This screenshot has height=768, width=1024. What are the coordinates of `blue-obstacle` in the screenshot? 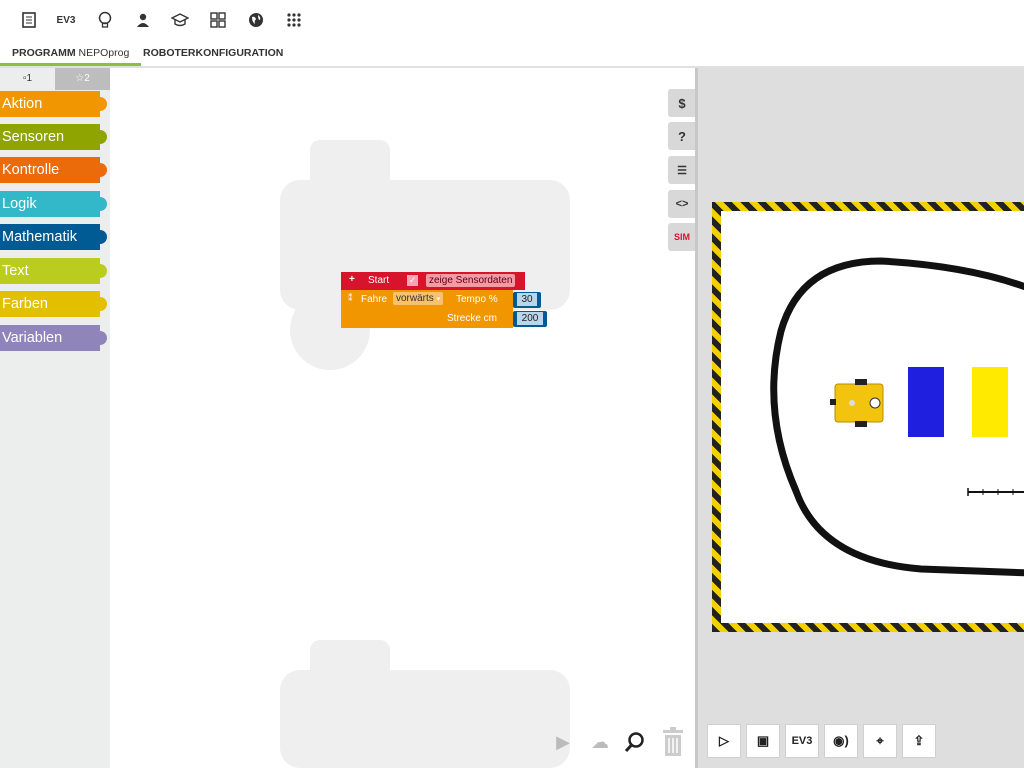 It's located at (926, 402).